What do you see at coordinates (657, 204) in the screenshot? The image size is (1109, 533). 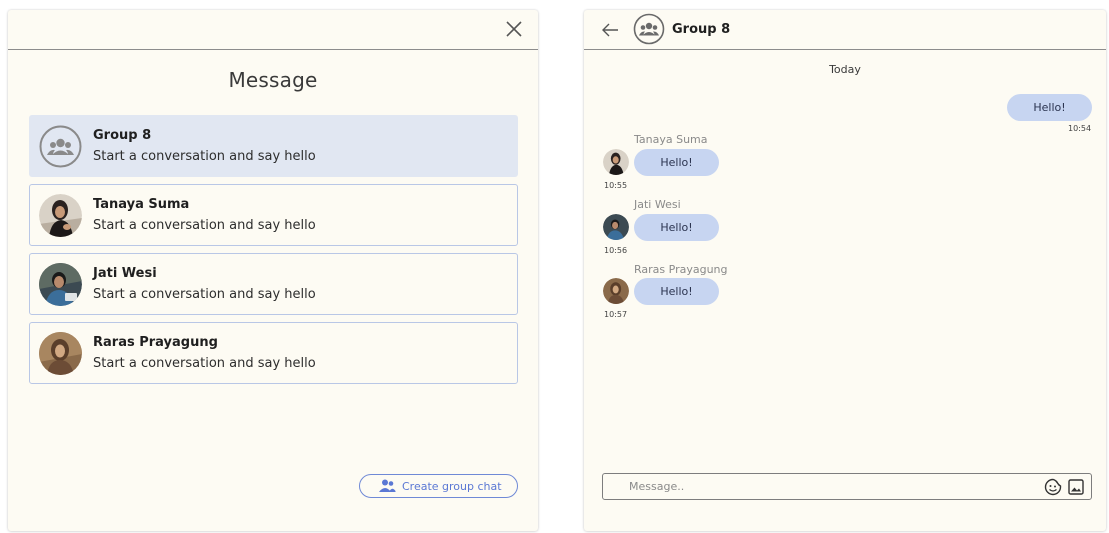 I see `message-sender: Jati Wesi` at bounding box center [657, 204].